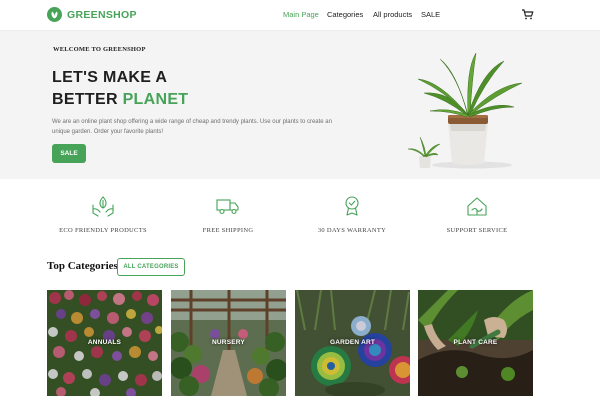 This screenshot has width=600, height=400. I want to click on hero-sale-button: SALE, so click(69, 153).